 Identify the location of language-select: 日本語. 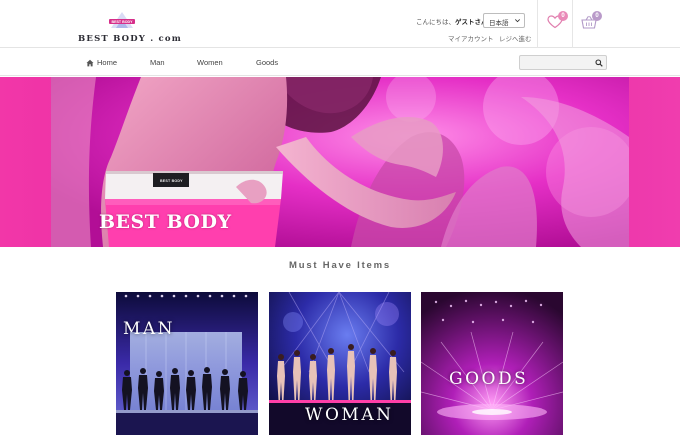
(504, 20).